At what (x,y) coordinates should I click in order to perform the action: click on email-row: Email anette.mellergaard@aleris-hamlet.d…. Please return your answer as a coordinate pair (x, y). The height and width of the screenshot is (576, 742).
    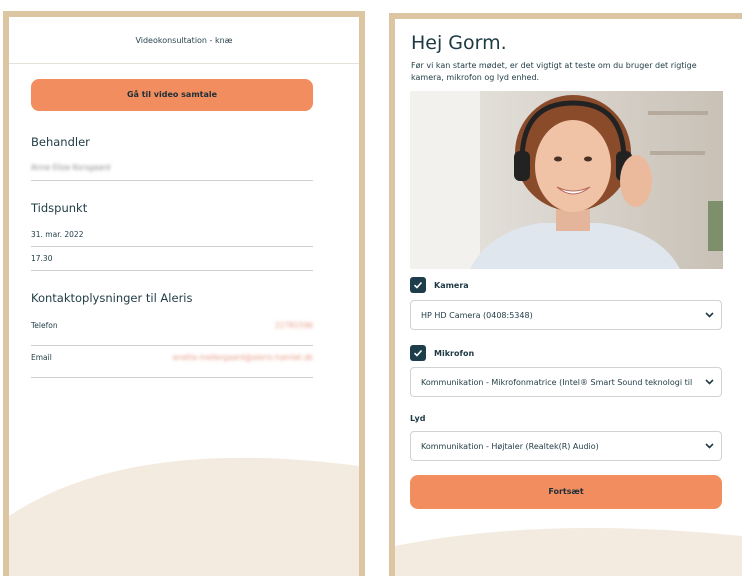
    Looking at the image, I should click on (172, 365).